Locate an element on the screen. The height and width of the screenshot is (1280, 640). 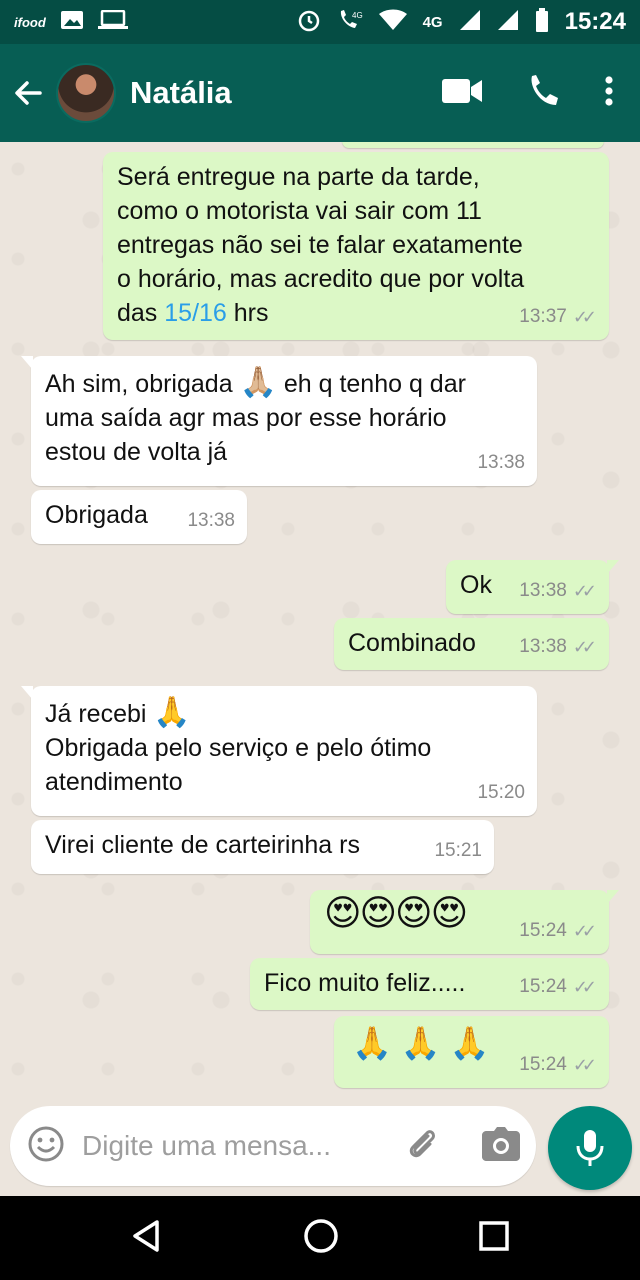
status-time: 15:24 is located at coordinates (595, 21).